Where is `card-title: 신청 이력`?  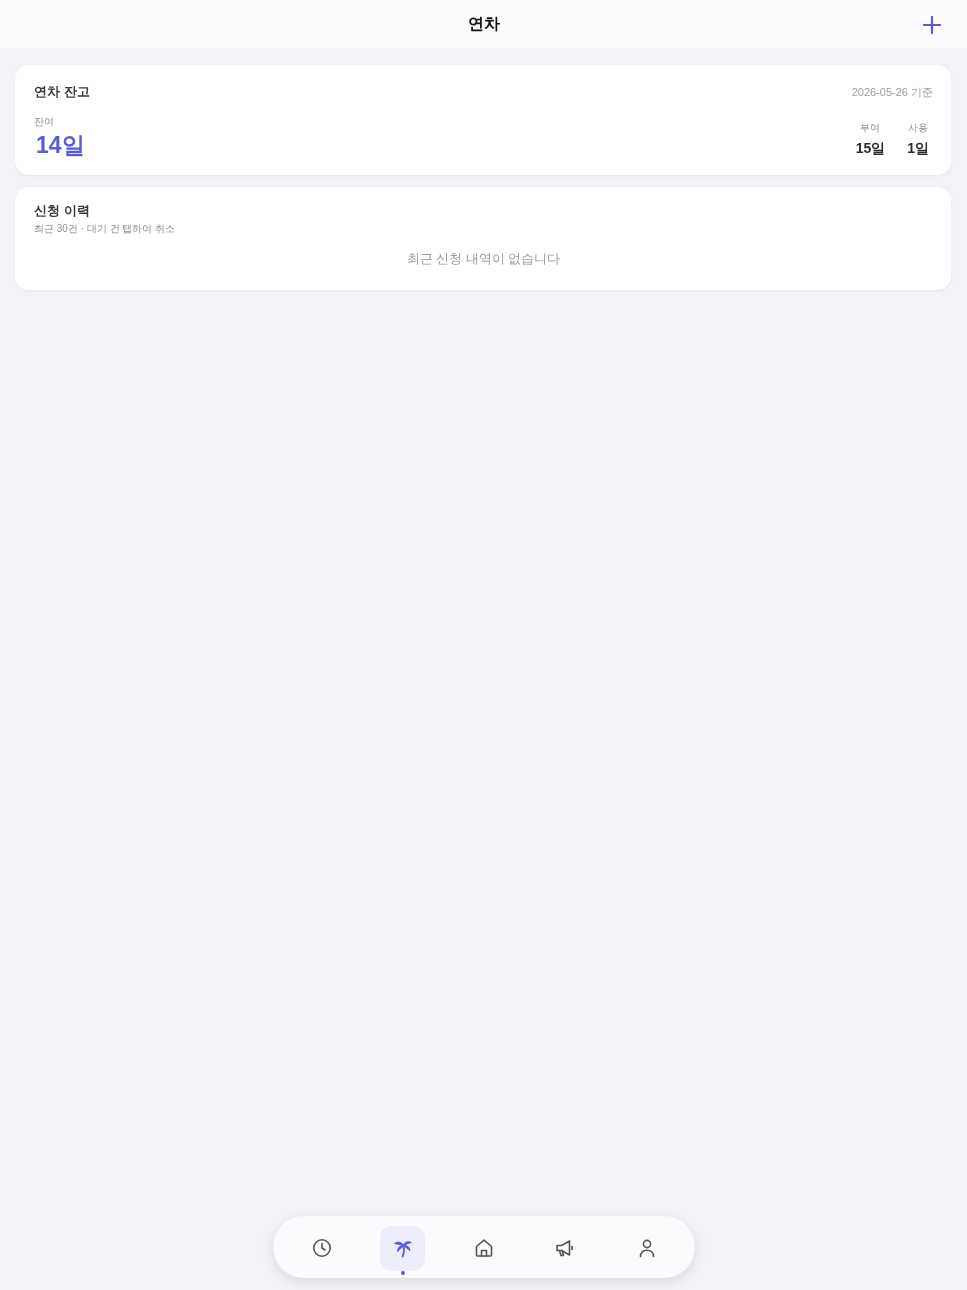 card-title: 신청 이력 is located at coordinates (62, 211).